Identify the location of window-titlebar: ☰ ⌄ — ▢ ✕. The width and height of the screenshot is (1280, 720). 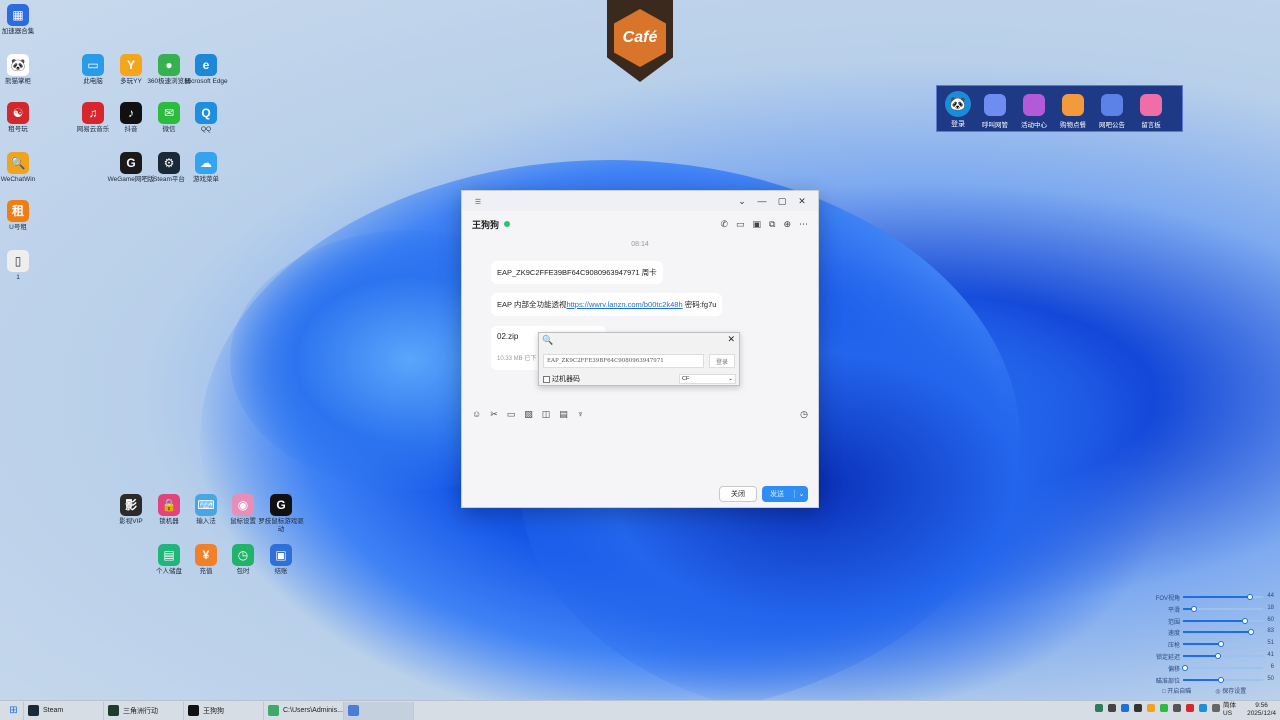
(640, 201).